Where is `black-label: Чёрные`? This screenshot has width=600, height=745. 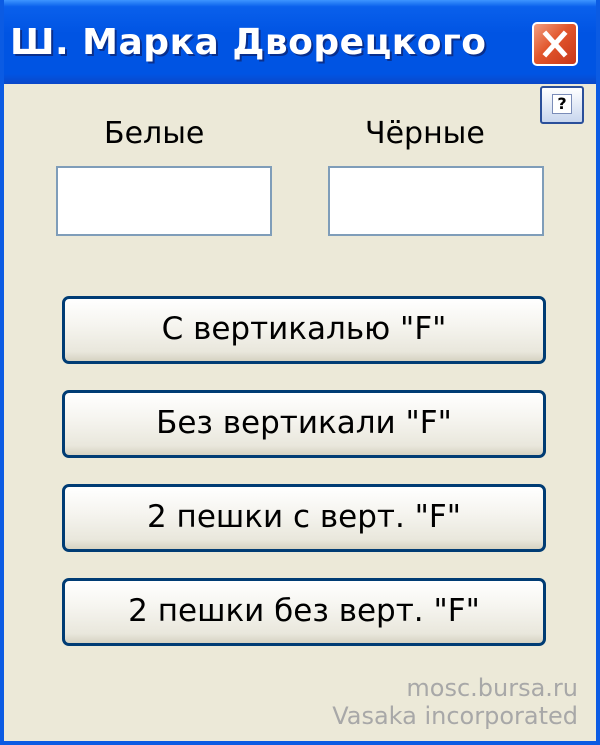
black-label: Чёрные is located at coordinates (425, 133).